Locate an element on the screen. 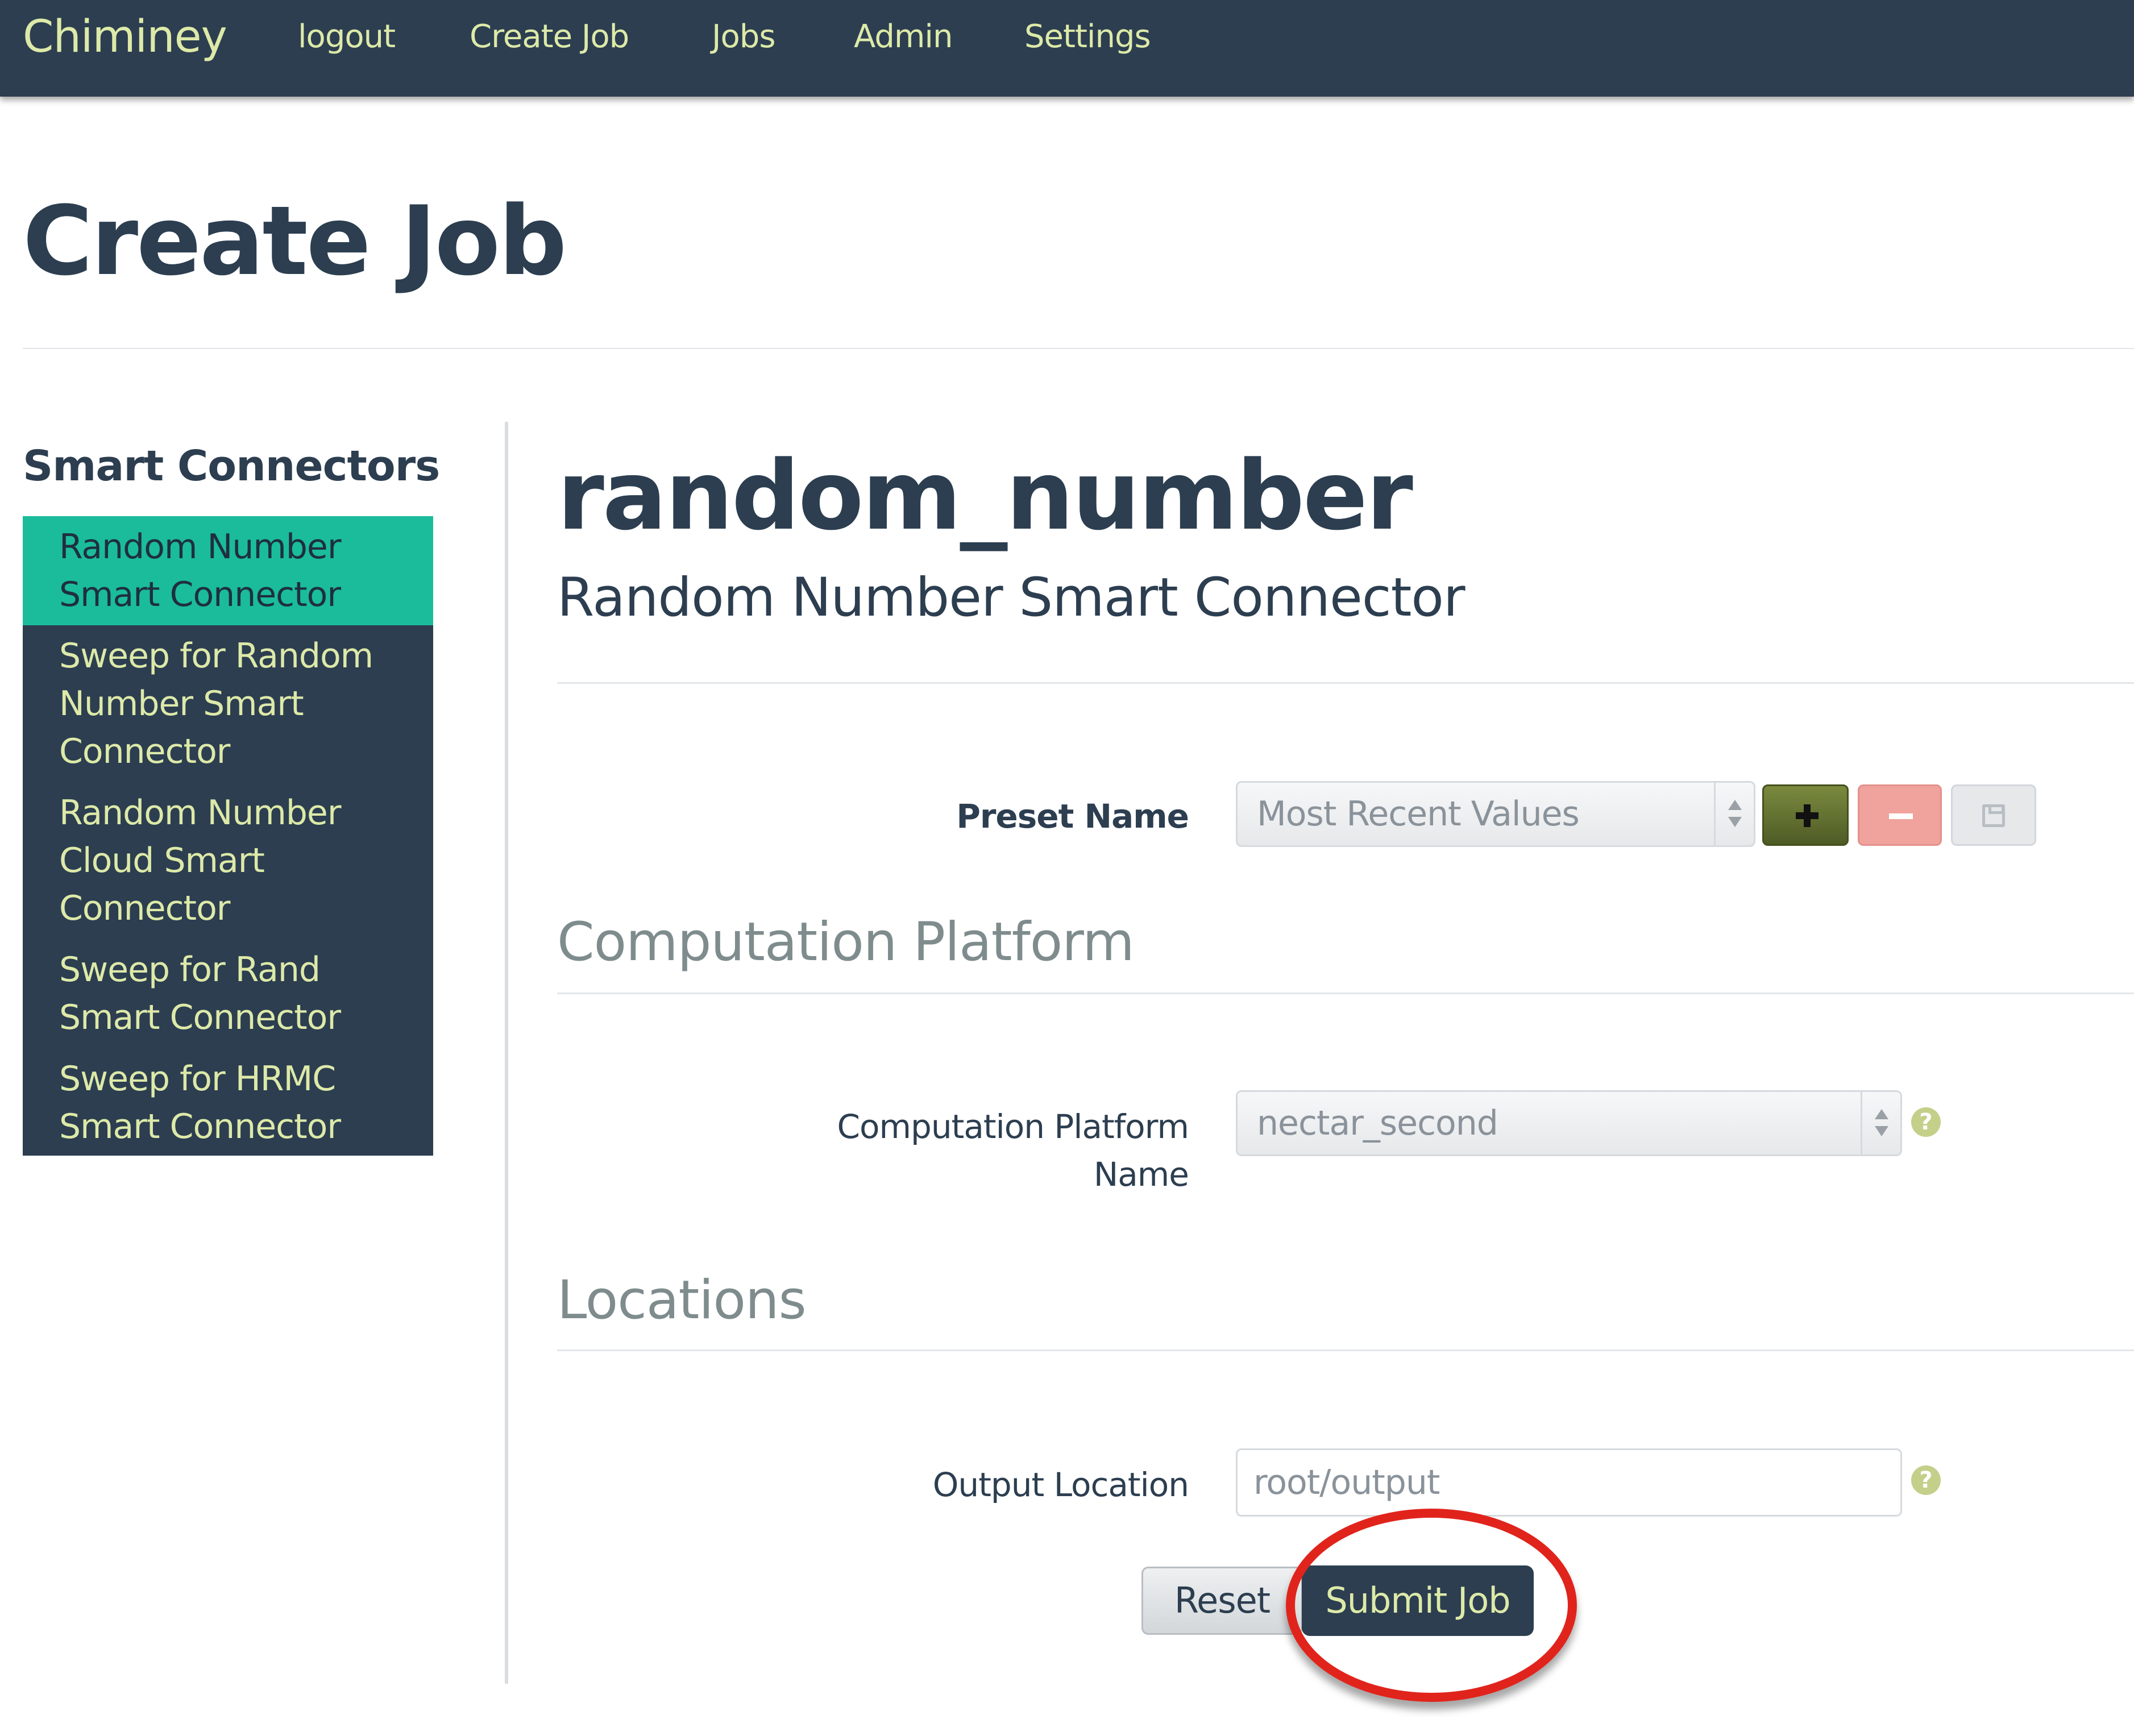 This screenshot has height=1736, width=2134. computation-platform-label: Computation Platform Name is located at coordinates (1013, 1150).